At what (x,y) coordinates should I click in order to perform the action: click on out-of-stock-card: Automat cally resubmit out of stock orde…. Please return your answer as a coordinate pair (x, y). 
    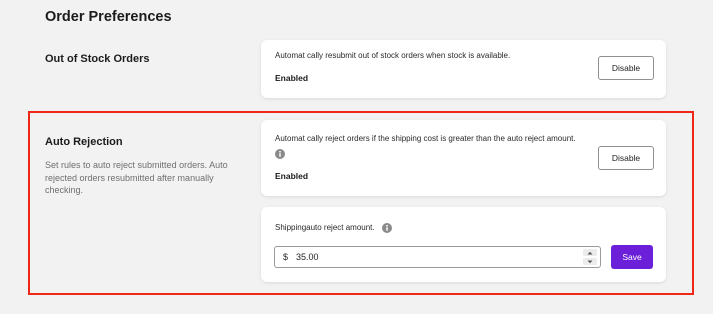
    Looking at the image, I should click on (463, 69).